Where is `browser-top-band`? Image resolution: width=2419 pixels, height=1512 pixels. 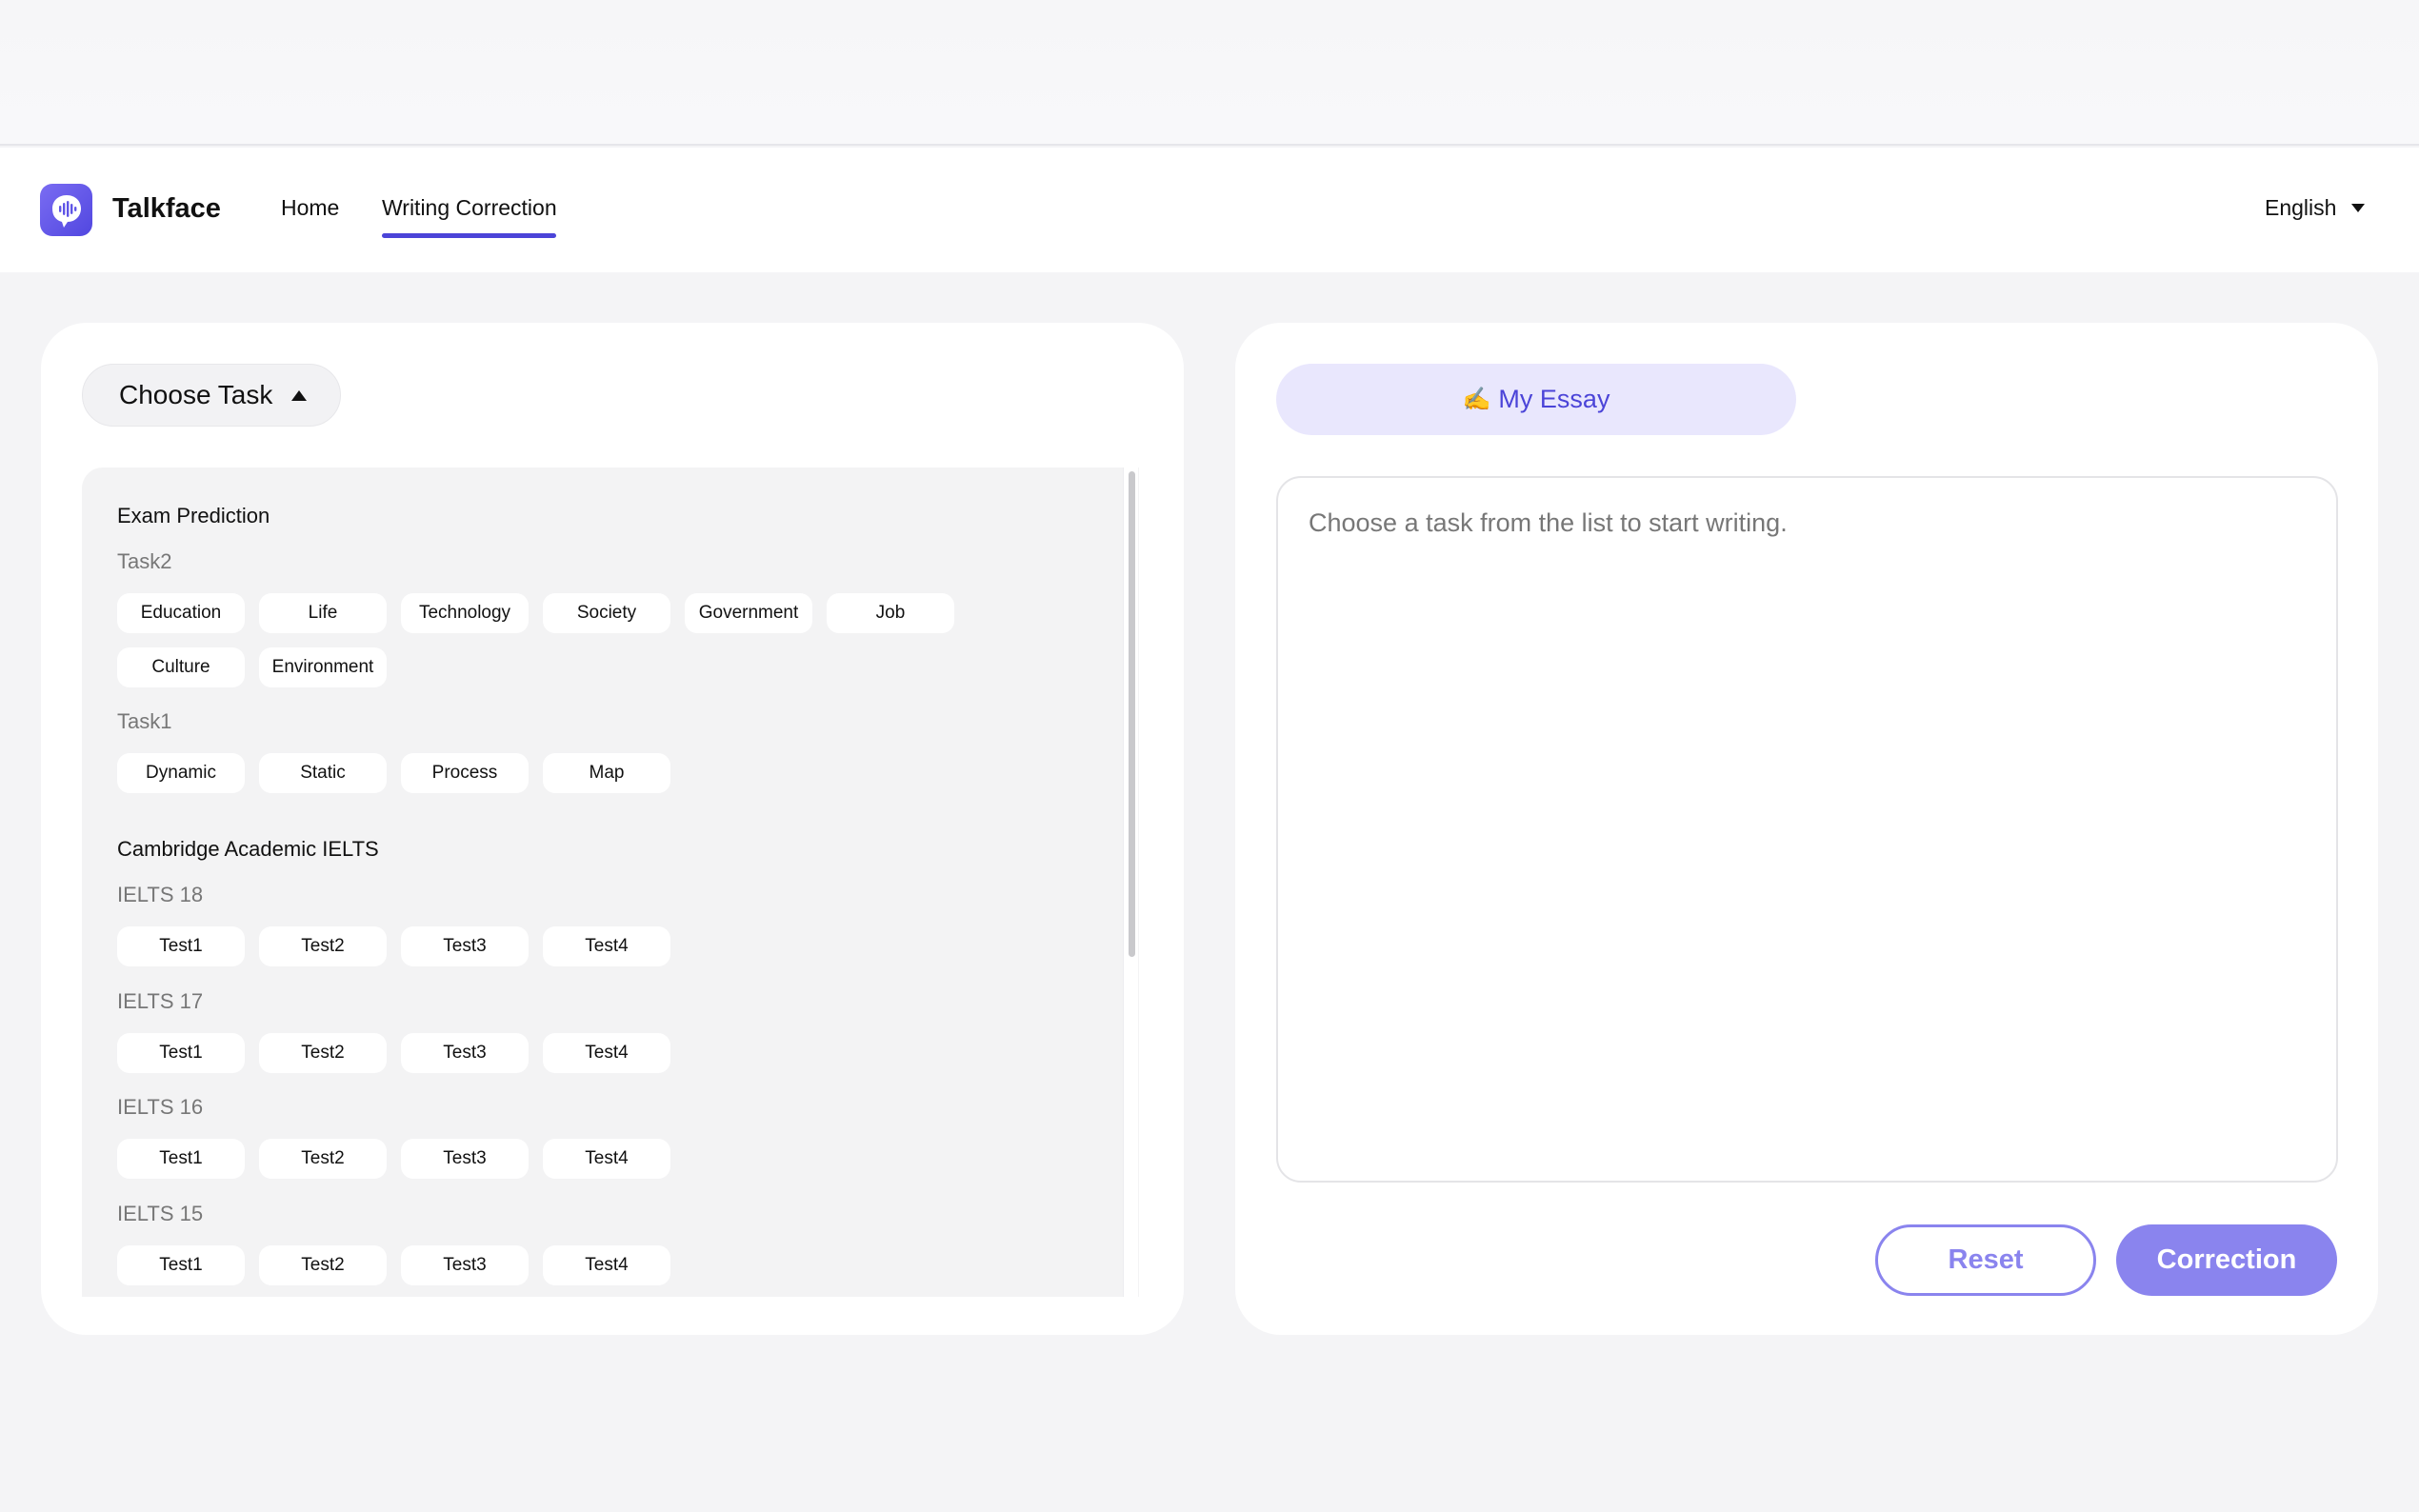 browser-top-band is located at coordinates (1209, 73).